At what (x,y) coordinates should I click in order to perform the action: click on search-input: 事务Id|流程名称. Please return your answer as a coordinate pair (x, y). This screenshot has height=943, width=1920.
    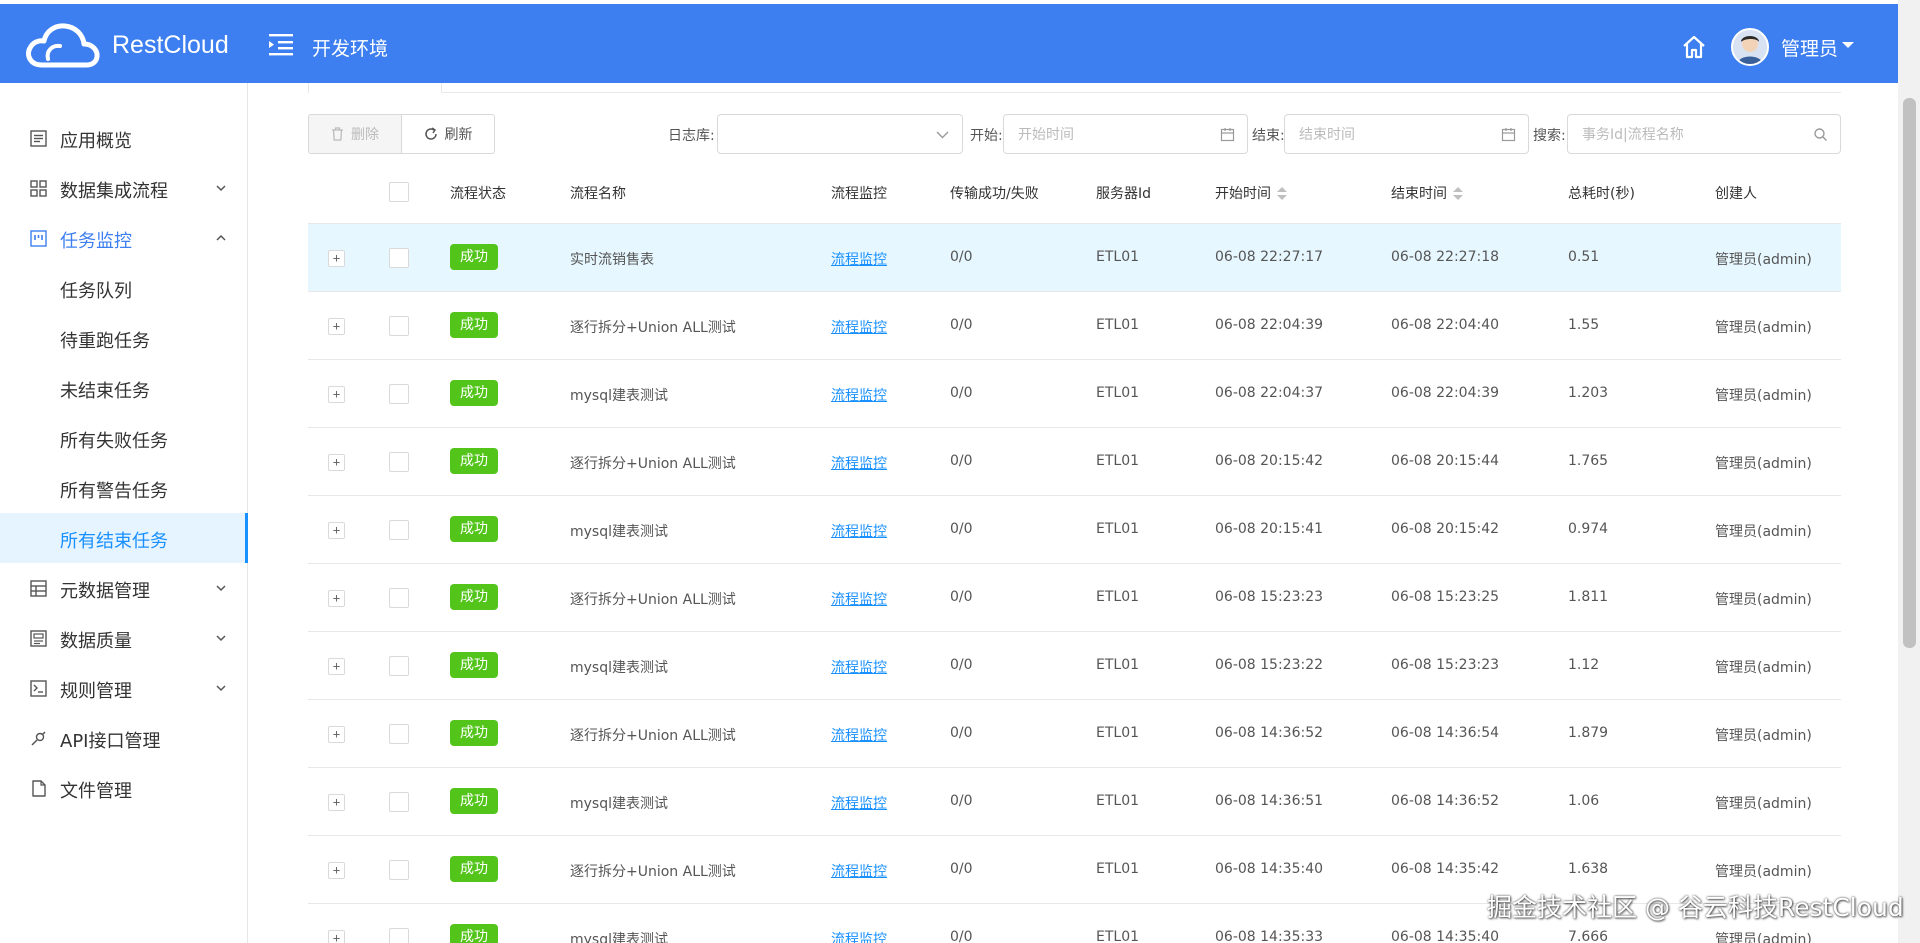
    Looking at the image, I should click on (1704, 134).